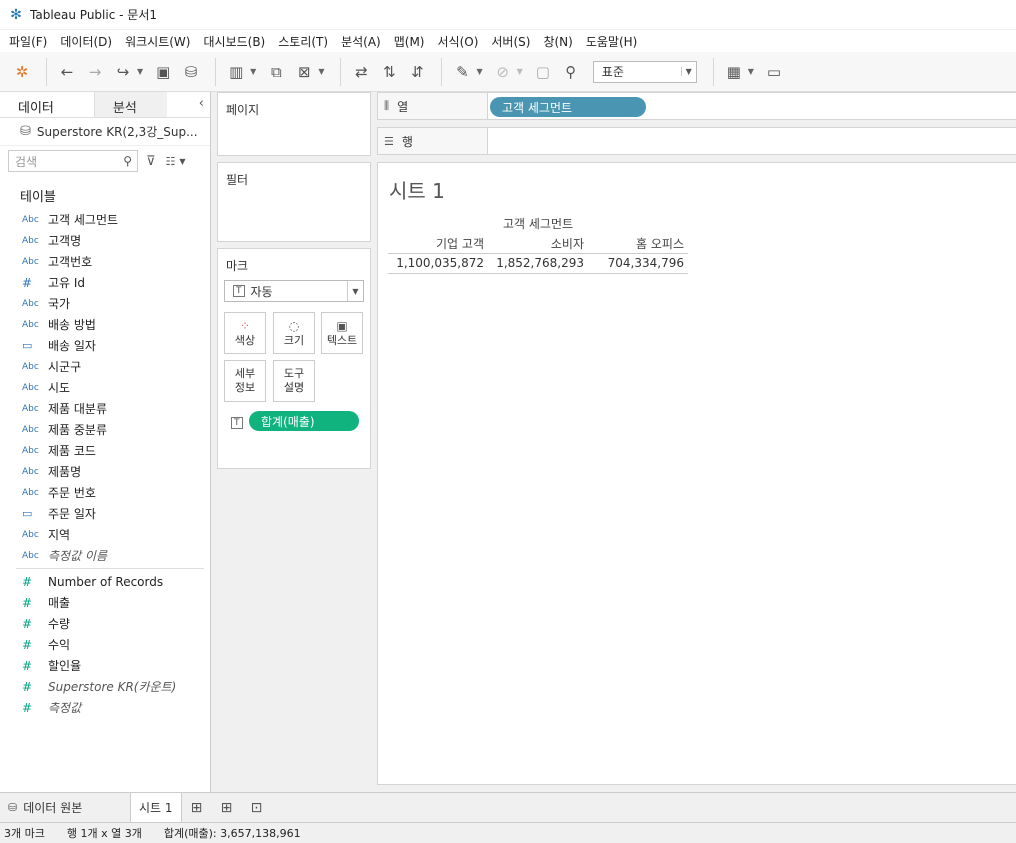  Describe the element at coordinates (434, 263) in the screenshot. I see `value-cell: 1,100,035,872` at that location.